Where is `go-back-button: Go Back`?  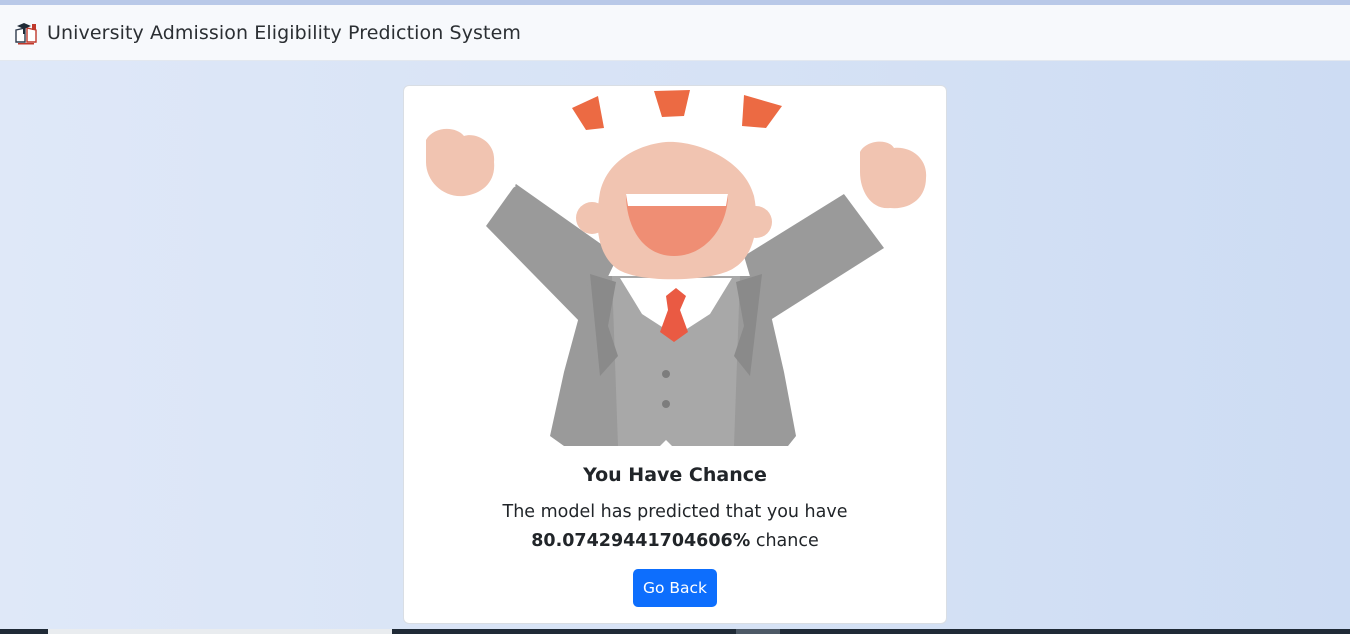 go-back-button: Go Back is located at coordinates (675, 588).